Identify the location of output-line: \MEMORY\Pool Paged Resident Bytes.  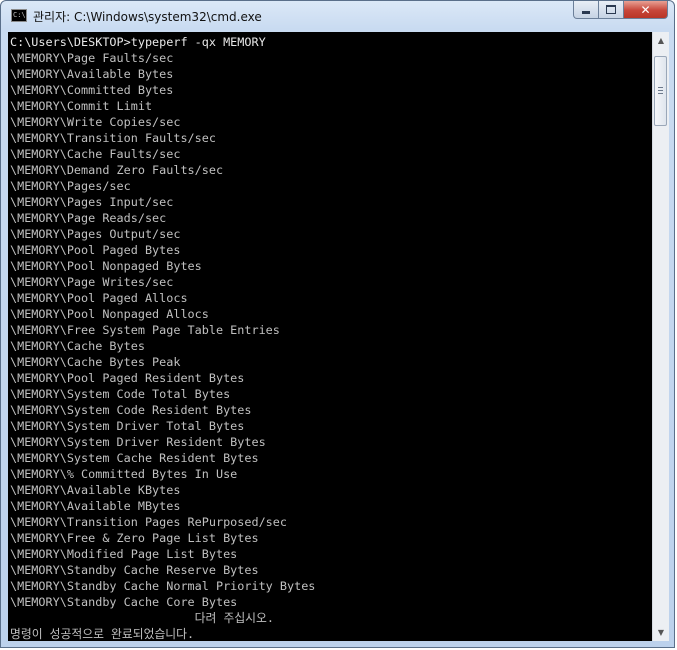
(127, 378).